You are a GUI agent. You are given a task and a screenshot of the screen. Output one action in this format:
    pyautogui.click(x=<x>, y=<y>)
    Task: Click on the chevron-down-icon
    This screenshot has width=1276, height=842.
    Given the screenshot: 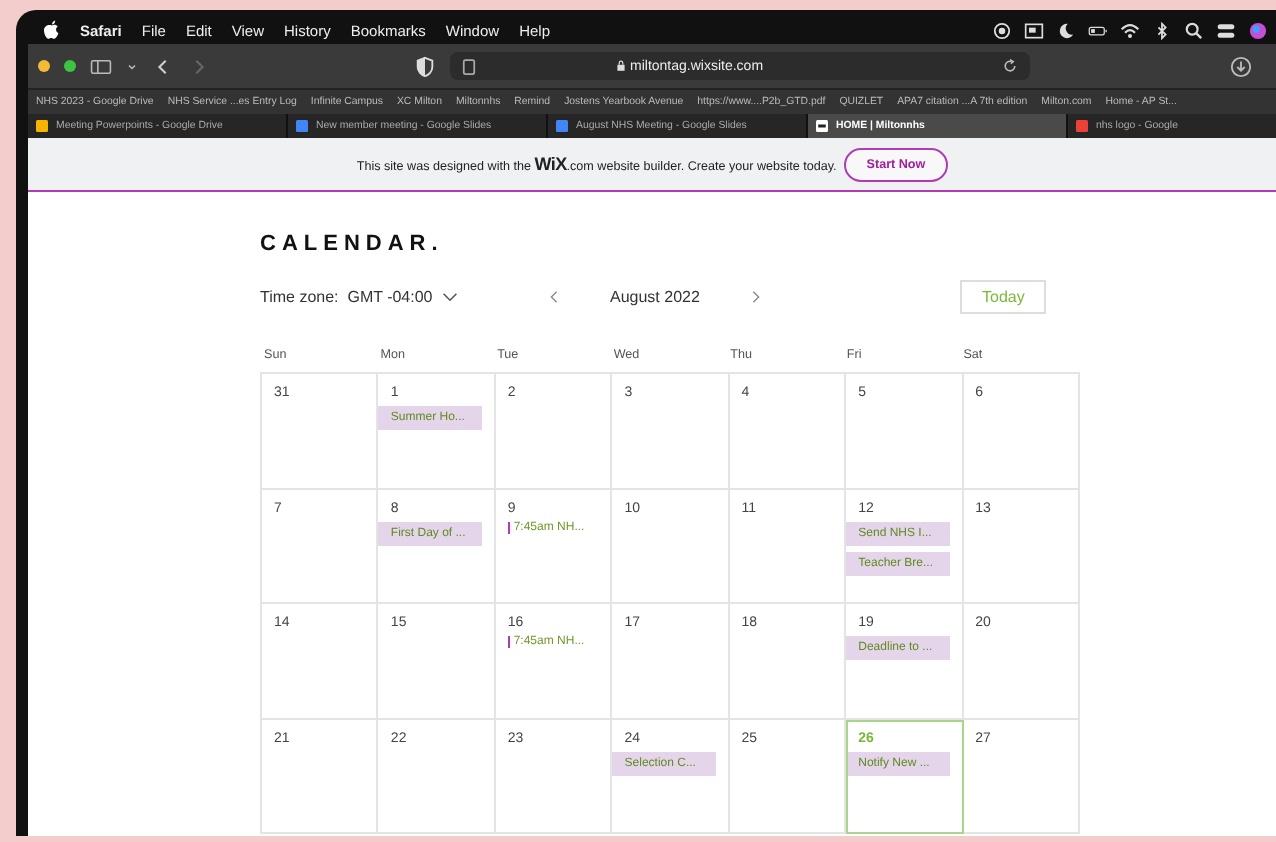 What is the action you would take?
    pyautogui.click(x=450, y=296)
    